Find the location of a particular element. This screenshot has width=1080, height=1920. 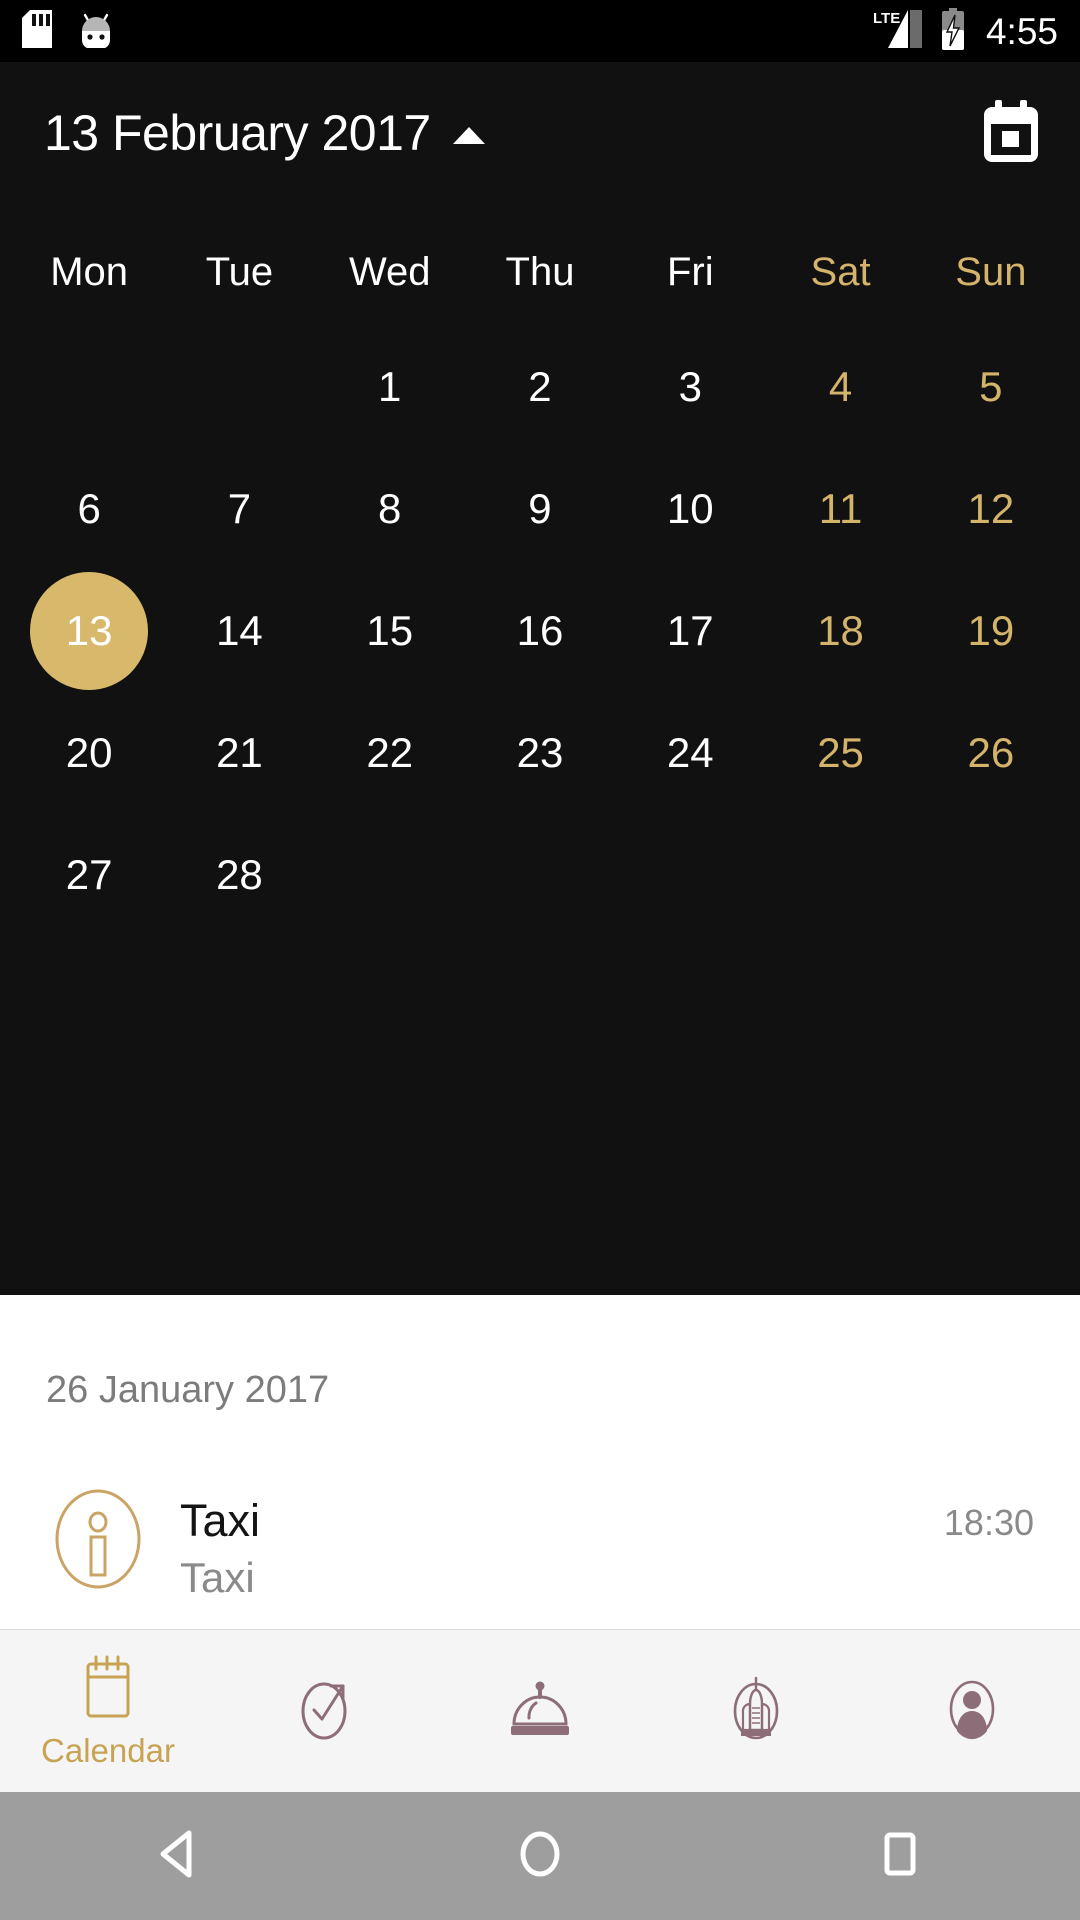

day-number: 21 is located at coordinates (239, 752).